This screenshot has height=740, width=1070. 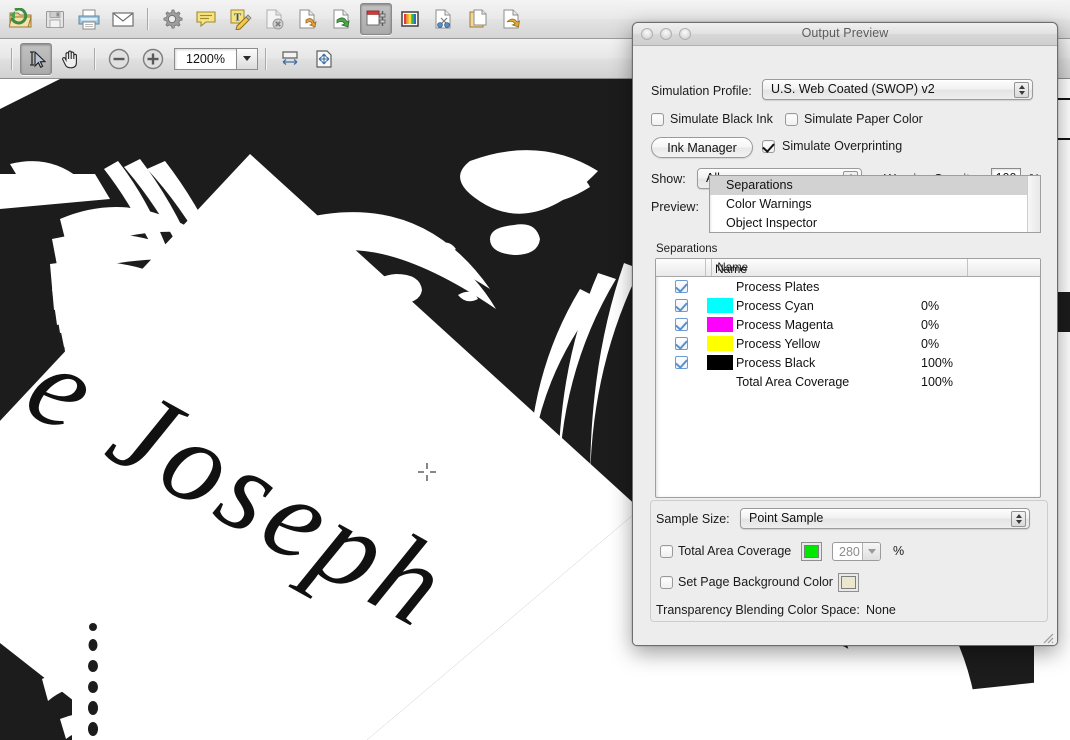 What do you see at coordinates (308, 19) in the screenshot?
I see `page-export-icon` at bounding box center [308, 19].